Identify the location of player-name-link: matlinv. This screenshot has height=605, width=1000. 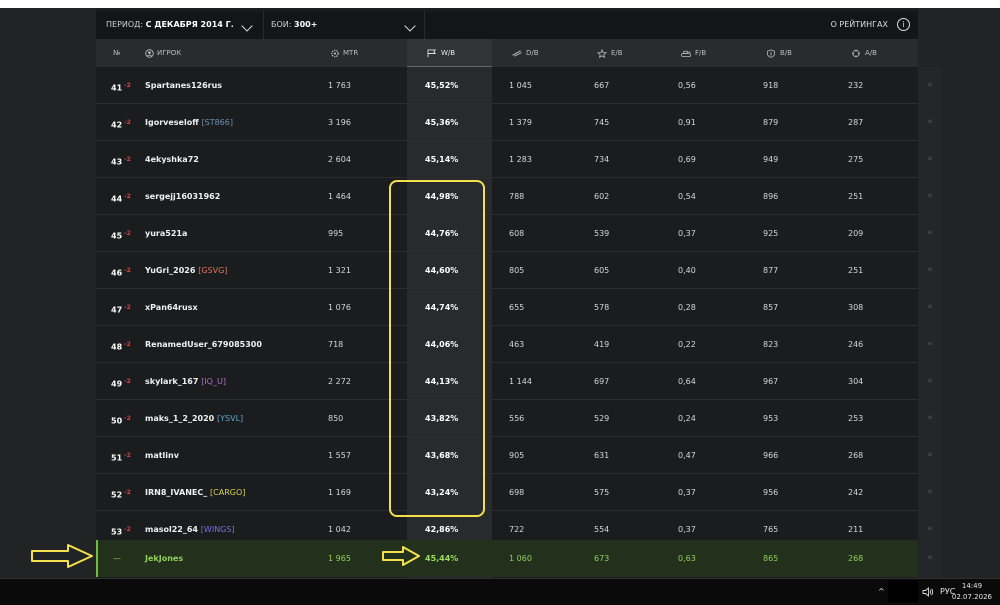
(162, 455).